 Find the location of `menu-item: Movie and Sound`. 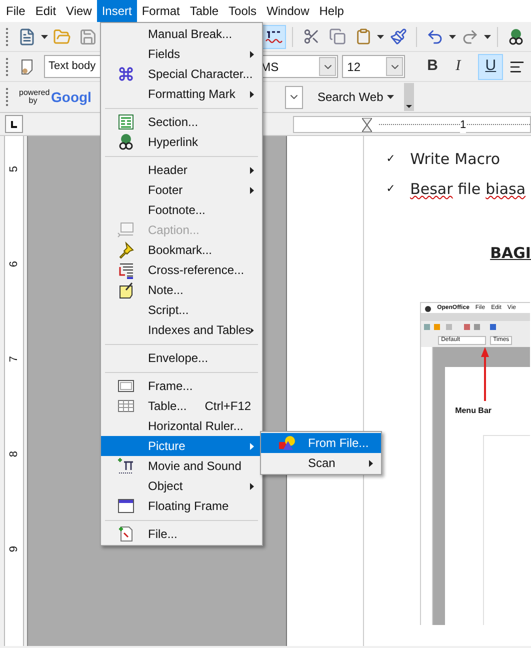

menu-item: Movie and Sound is located at coordinates (181, 466).